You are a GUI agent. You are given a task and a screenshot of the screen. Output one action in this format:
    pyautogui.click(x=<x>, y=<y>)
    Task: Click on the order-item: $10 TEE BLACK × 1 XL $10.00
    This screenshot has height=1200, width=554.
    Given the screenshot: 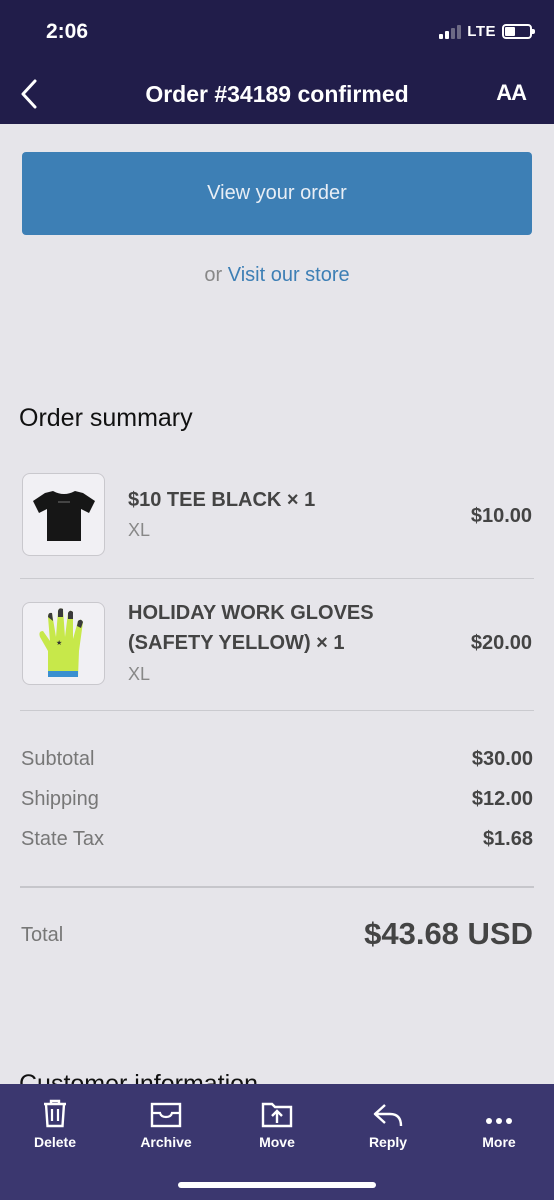 What is the action you would take?
    pyautogui.click(x=277, y=515)
    